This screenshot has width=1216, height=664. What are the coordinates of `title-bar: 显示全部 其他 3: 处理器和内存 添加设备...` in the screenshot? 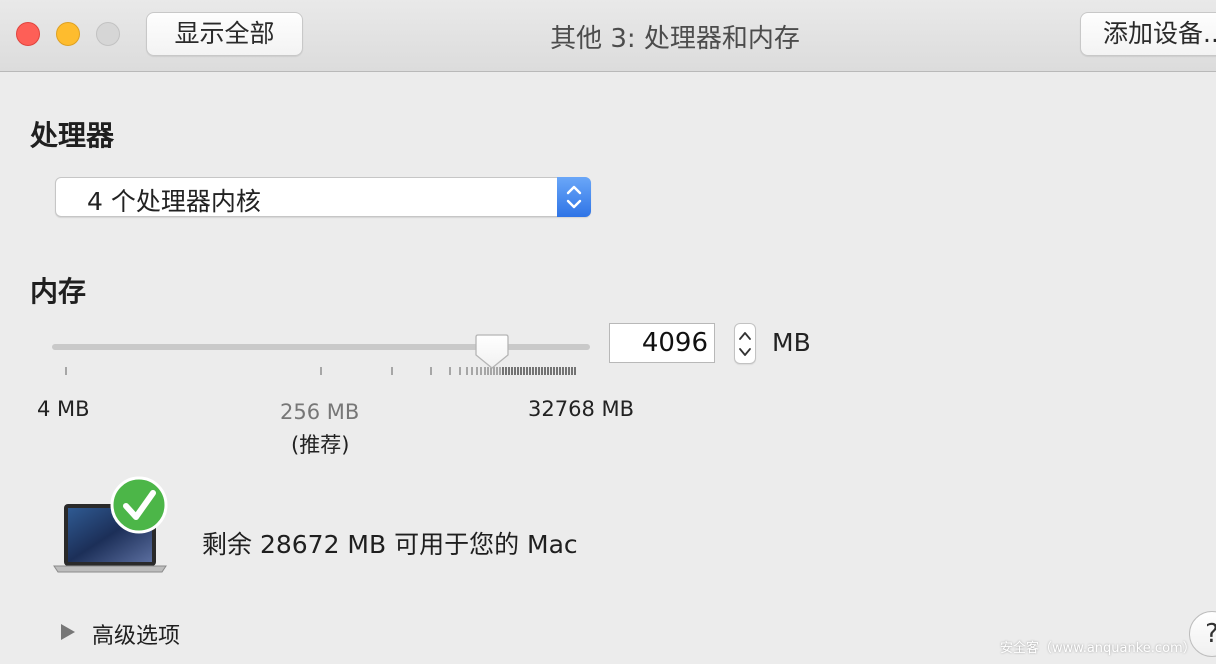 It's located at (608, 36).